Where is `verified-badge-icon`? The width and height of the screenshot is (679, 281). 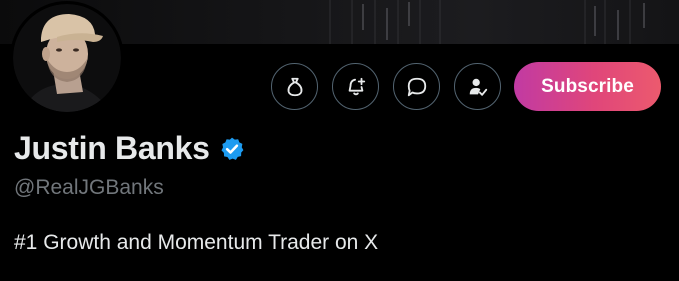
verified-badge-icon is located at coordinates (232, 149).